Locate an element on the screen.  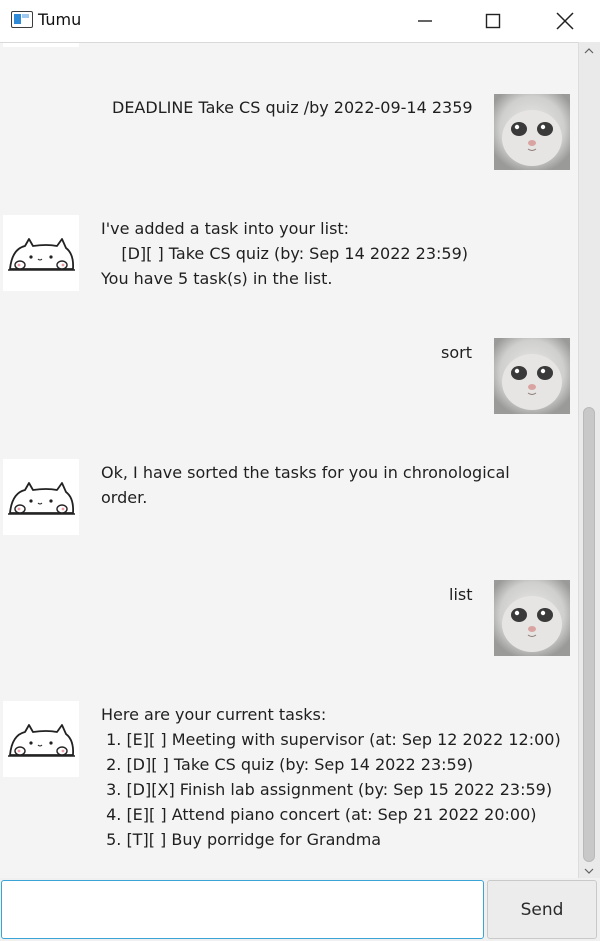
send-button: Send is located at coordinates (542, 909).